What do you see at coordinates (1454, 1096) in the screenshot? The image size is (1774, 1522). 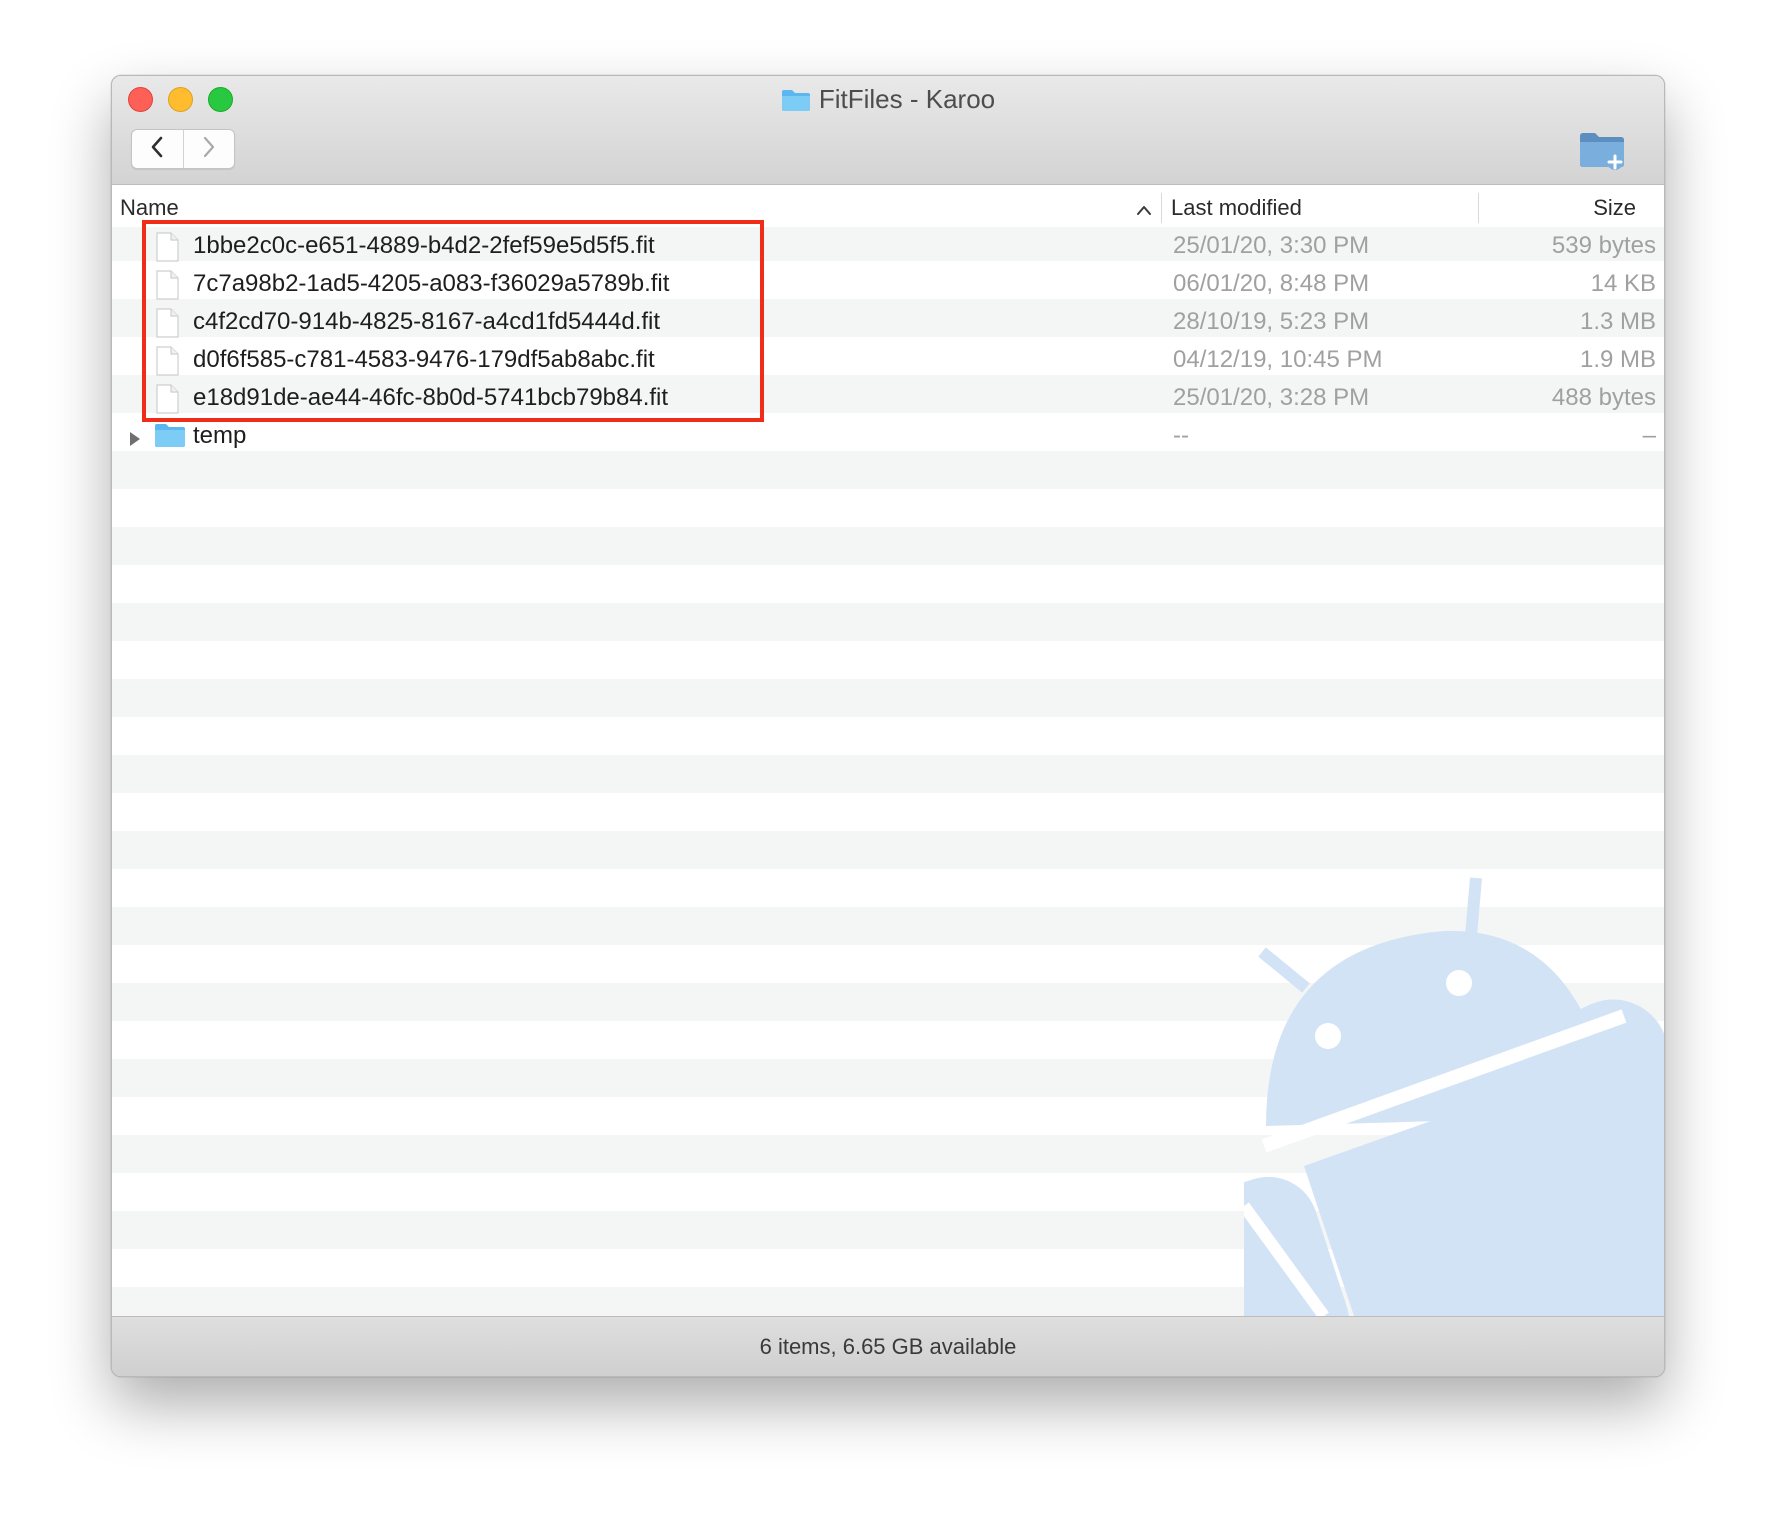 I see `android-robot-watermark` at bounding box center [1454, 1096].